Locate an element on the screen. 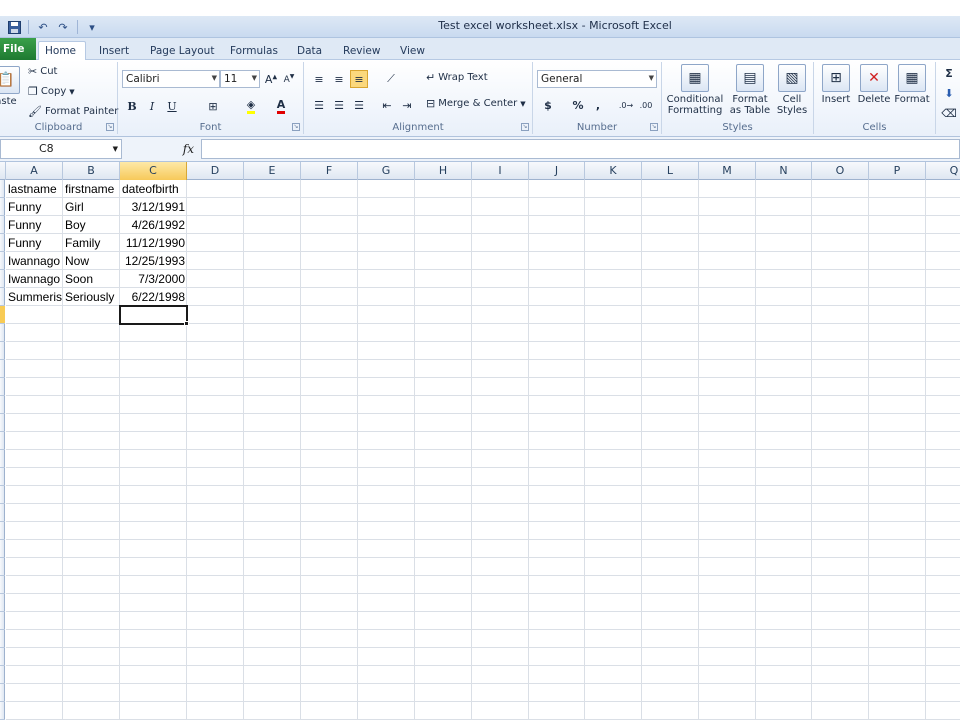  cell-a7: Summeris is located at coordinates (34, 297).